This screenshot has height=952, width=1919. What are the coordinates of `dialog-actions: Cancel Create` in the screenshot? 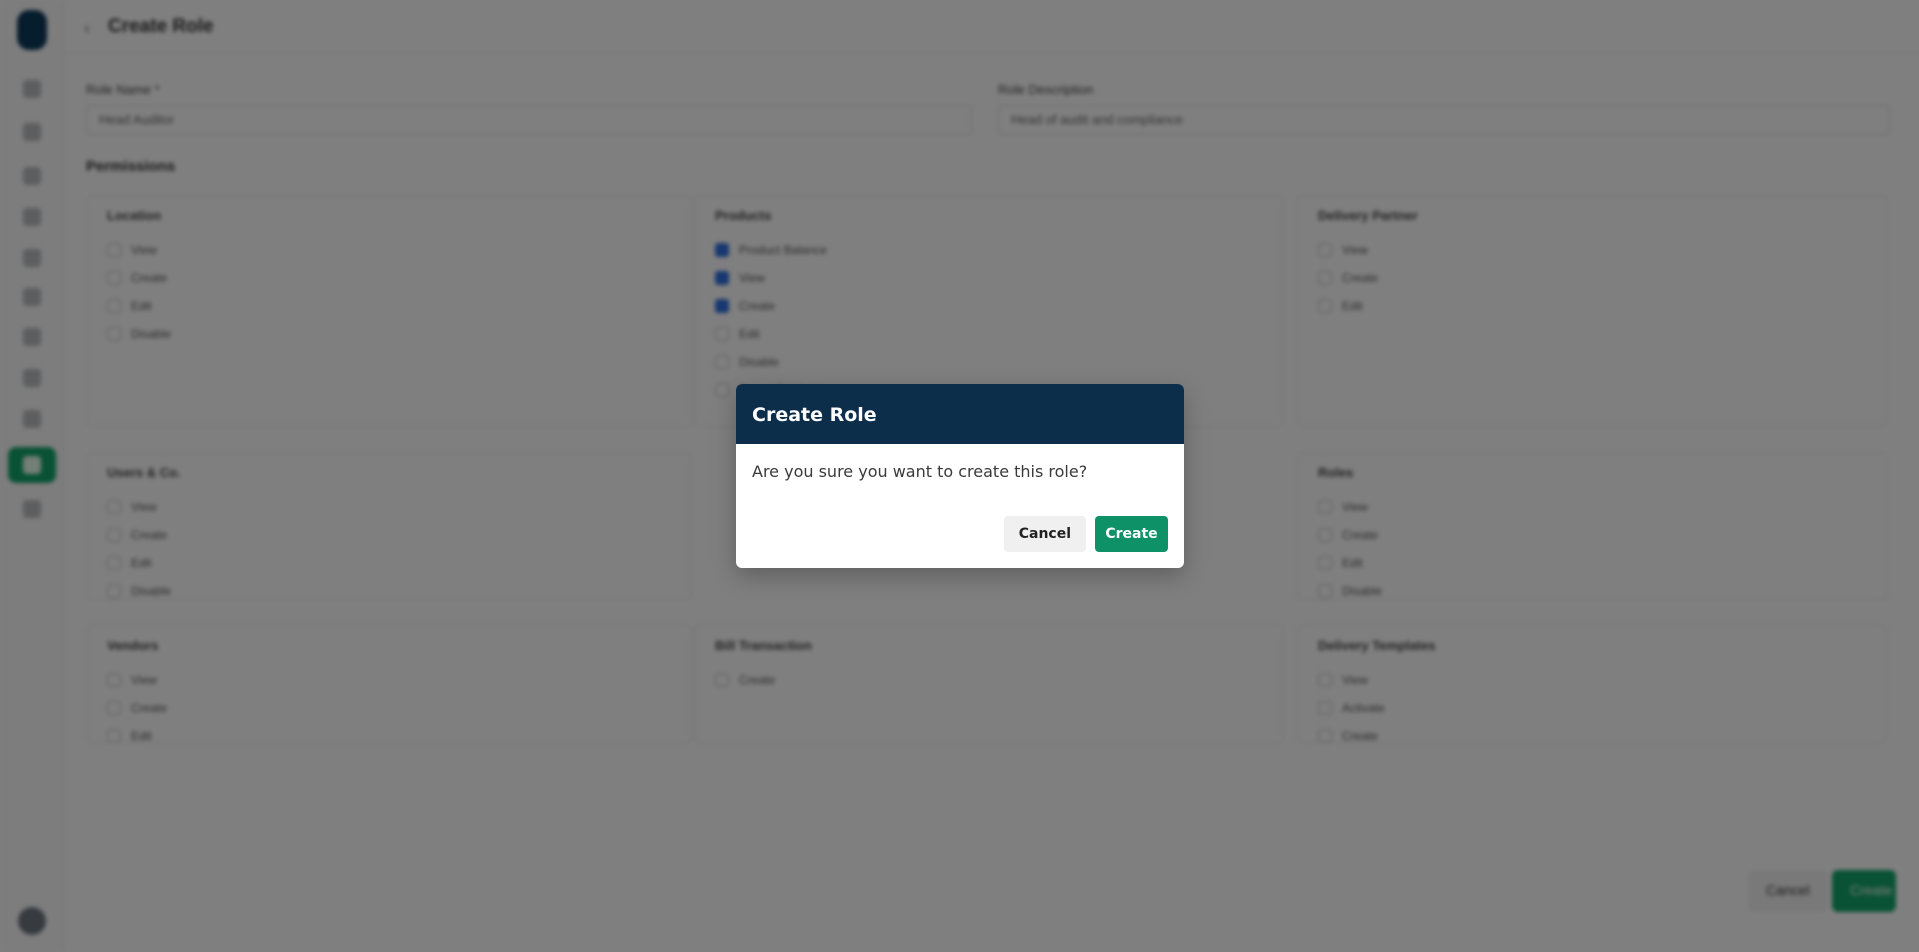 It's located at (1085, 534).